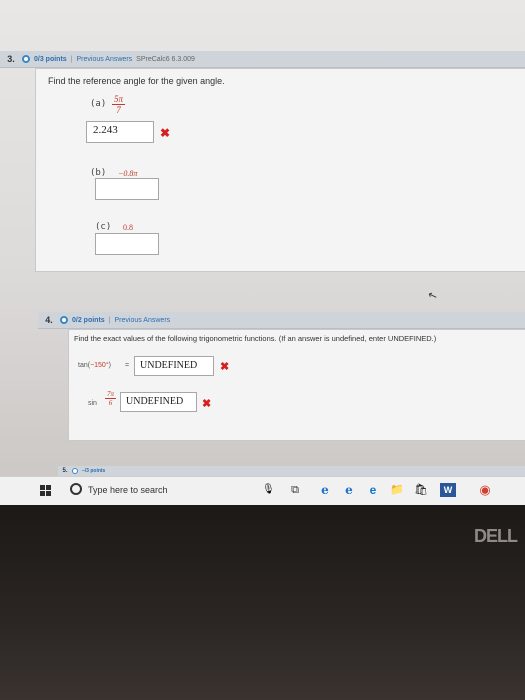 The image size is (525, 700). I want to click on tan-close: ), so click(109, 365).